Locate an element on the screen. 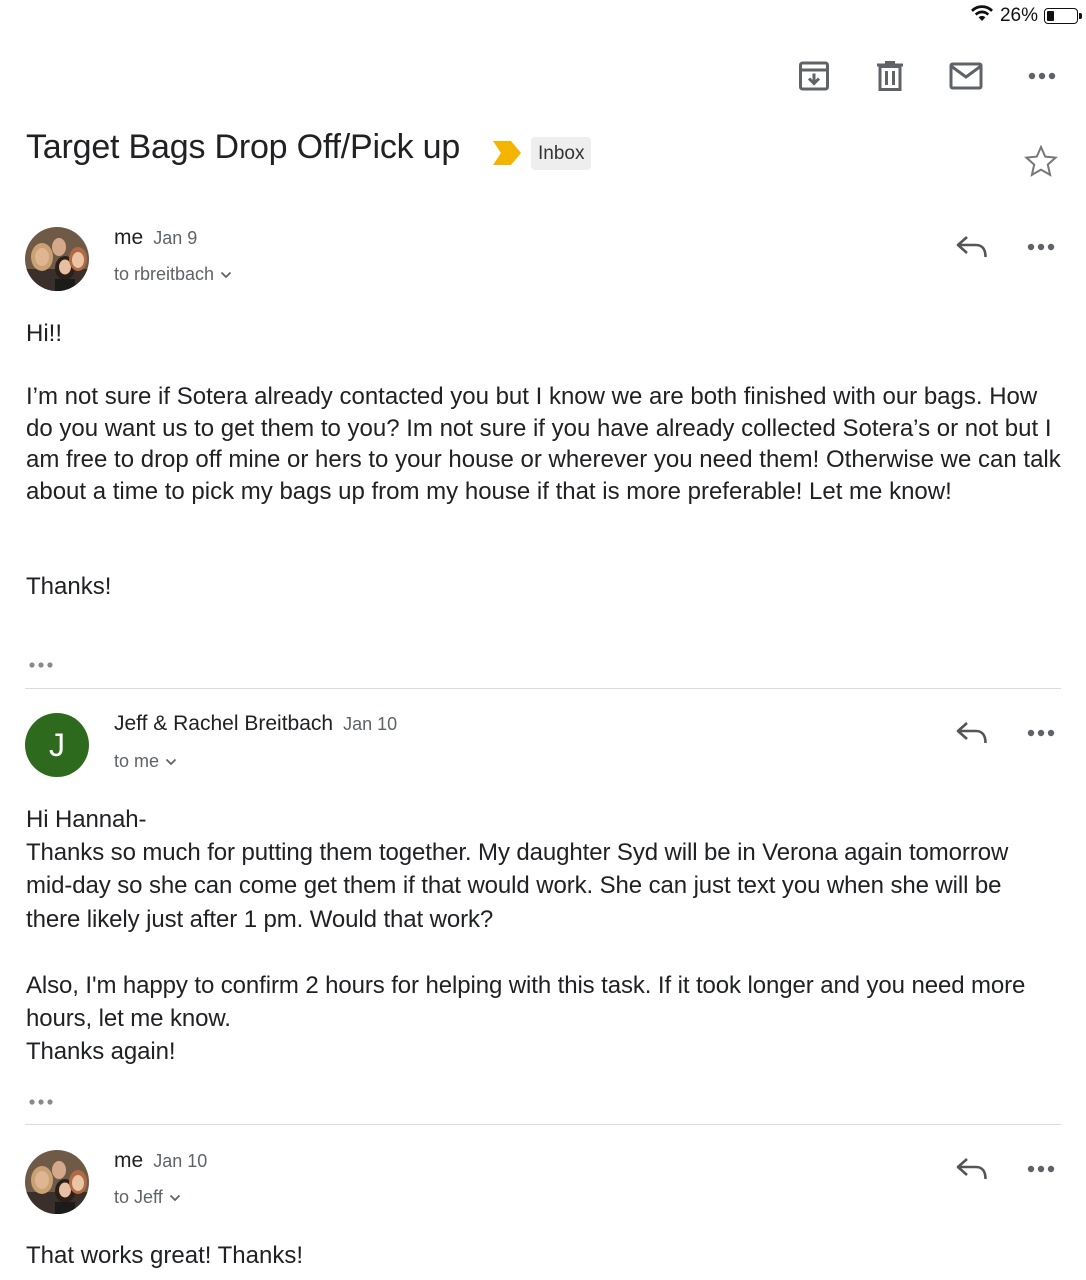  recipient-text: to me is located at coordinates (137, 761).